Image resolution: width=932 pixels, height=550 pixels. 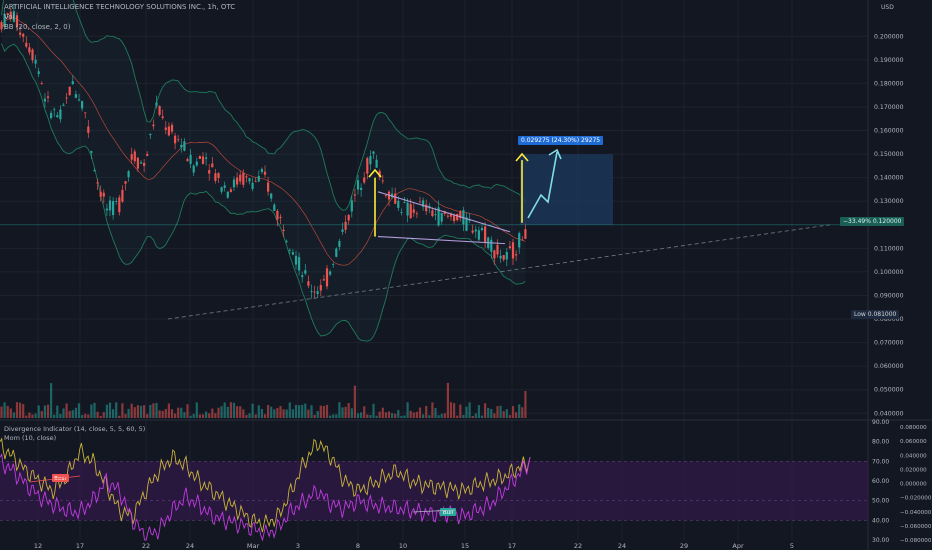 I want to click on price-tick-label: 0.060000, so click(x=889, y=366).